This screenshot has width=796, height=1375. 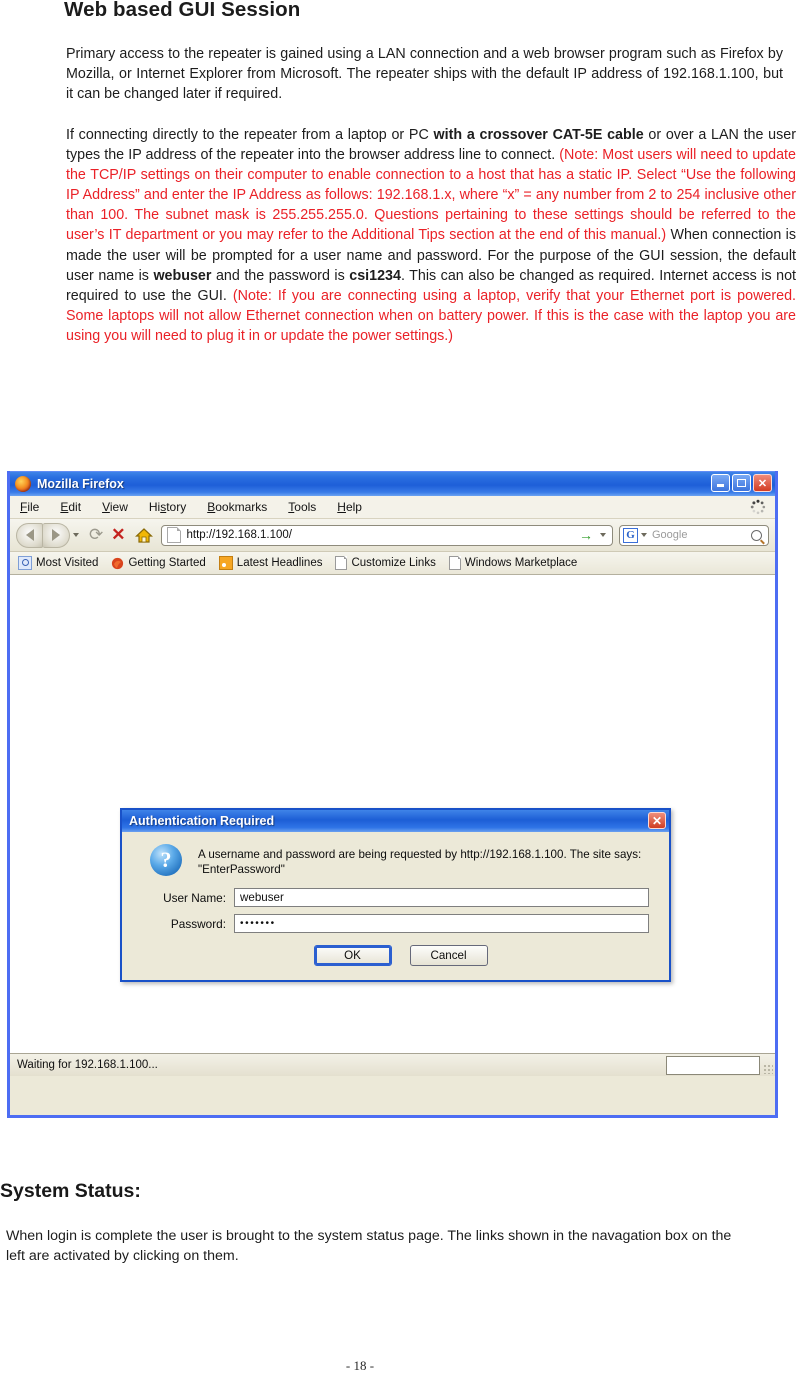 I want to click on close-button: ✕, so click(x=762, y=483).